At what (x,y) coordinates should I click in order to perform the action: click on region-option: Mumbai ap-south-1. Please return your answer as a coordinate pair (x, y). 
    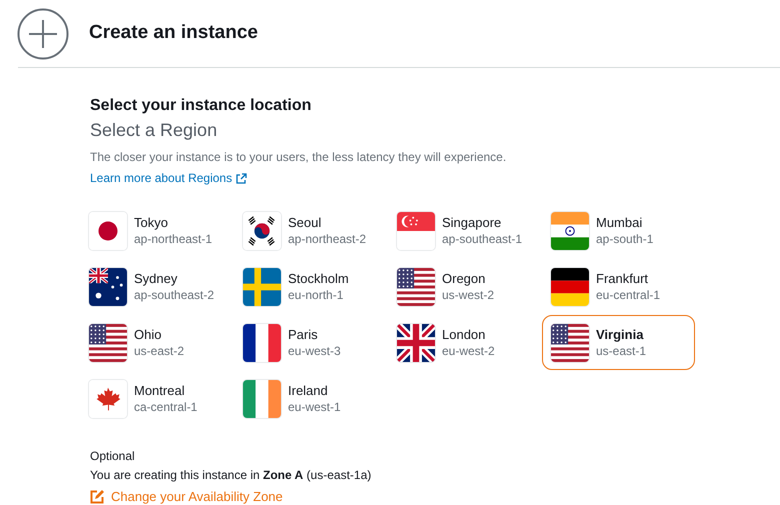
    Looking at the image, I should click on (618, 230).